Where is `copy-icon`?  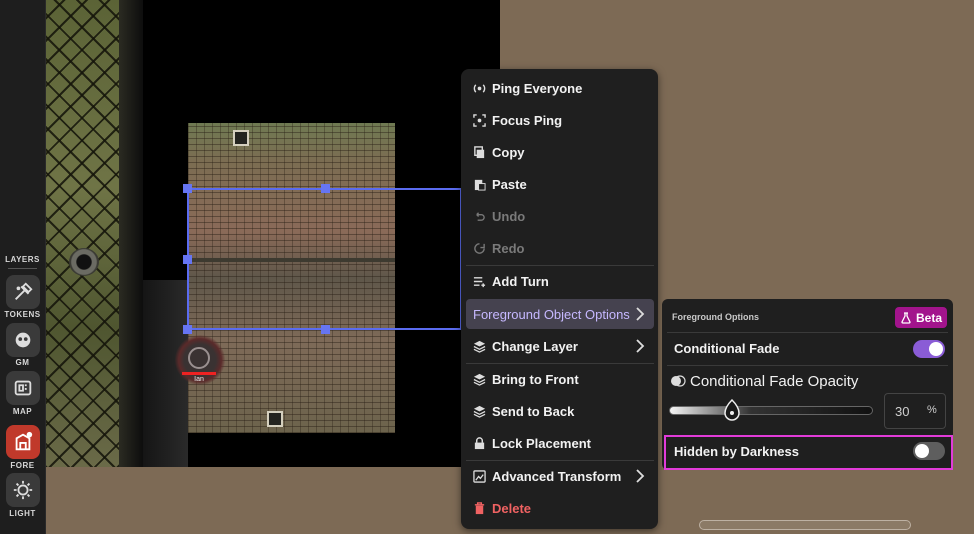 copy-icon is located at coordinates (479, 151).